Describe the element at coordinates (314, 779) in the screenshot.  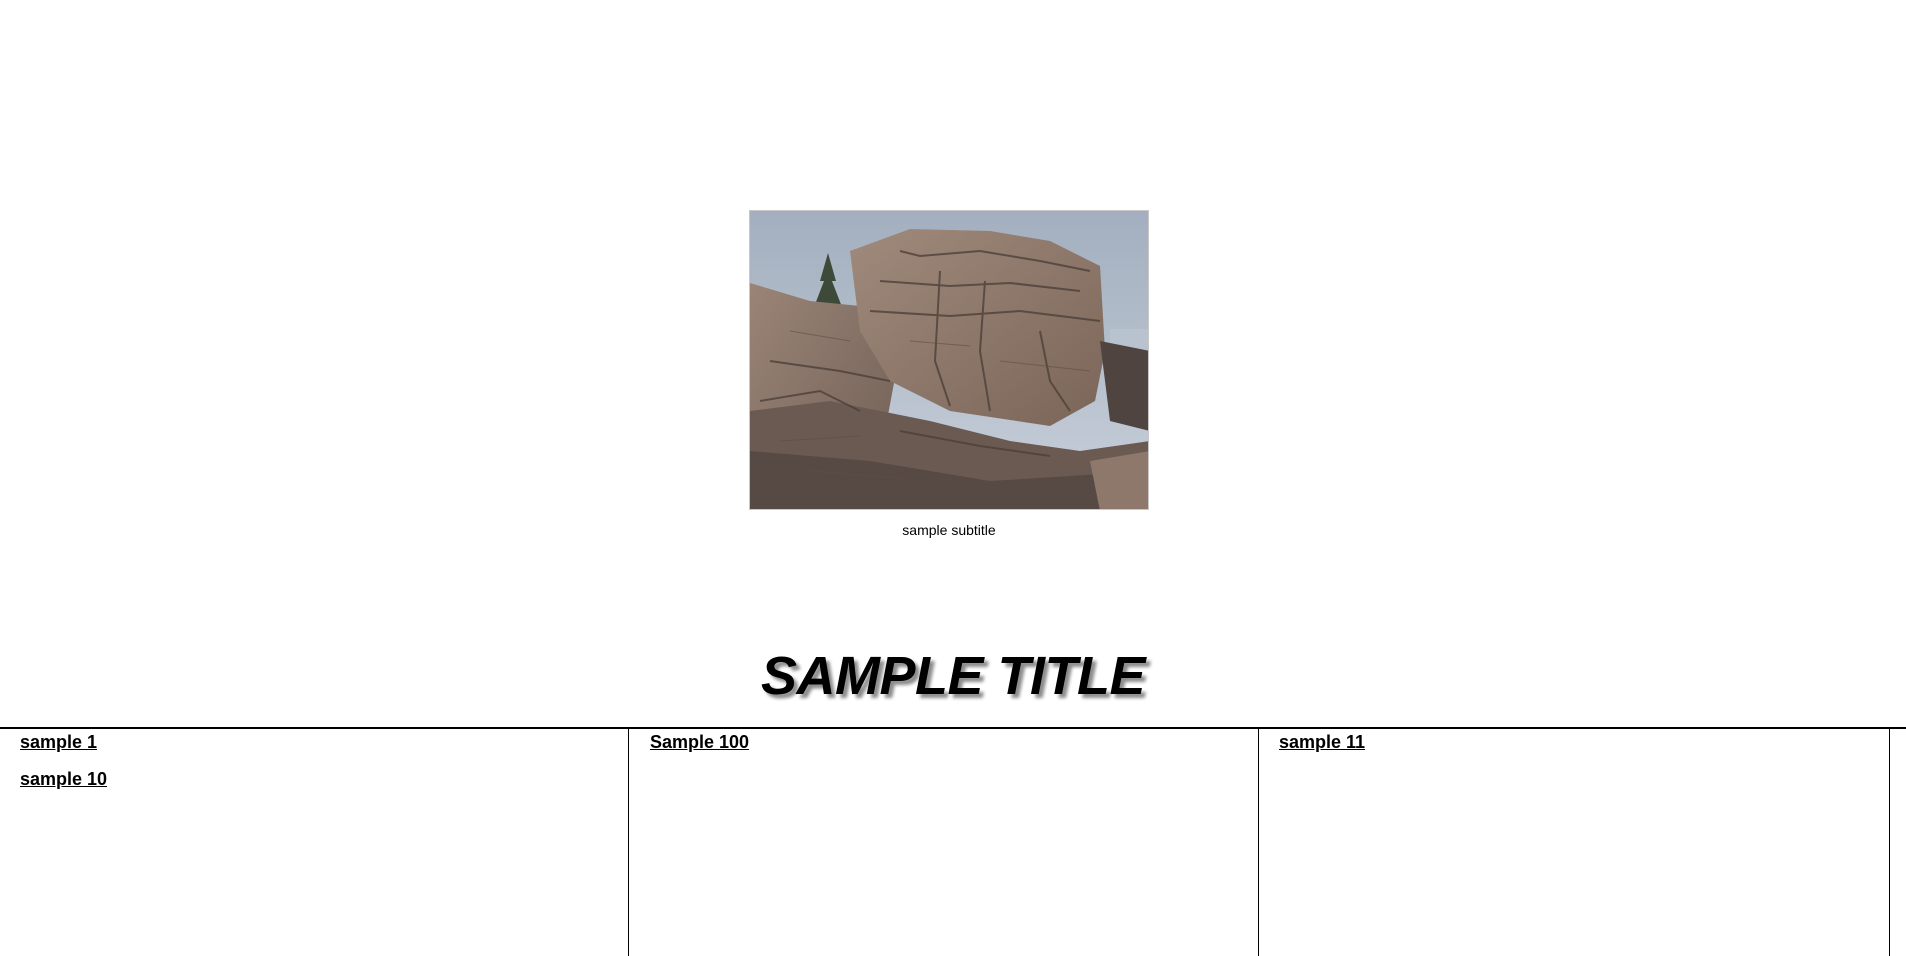
I see `link-sample-10: sample 10` at that location.